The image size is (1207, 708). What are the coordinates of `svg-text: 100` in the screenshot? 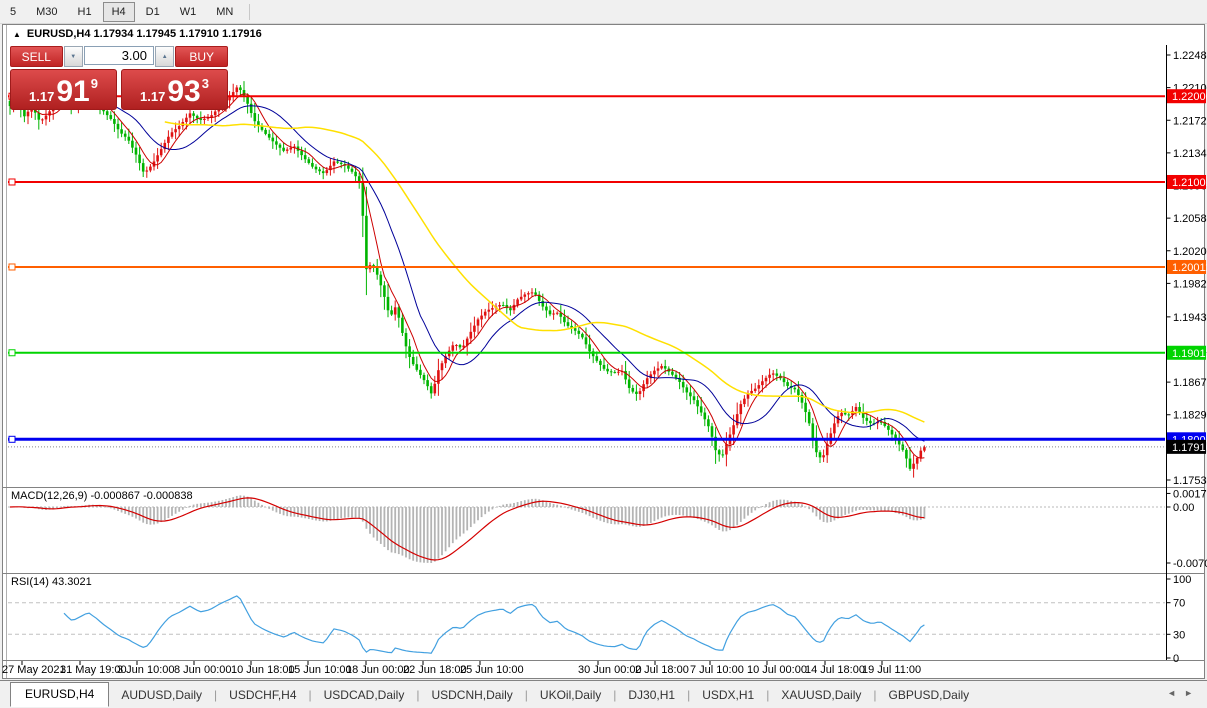 It's located at (1182, 580).